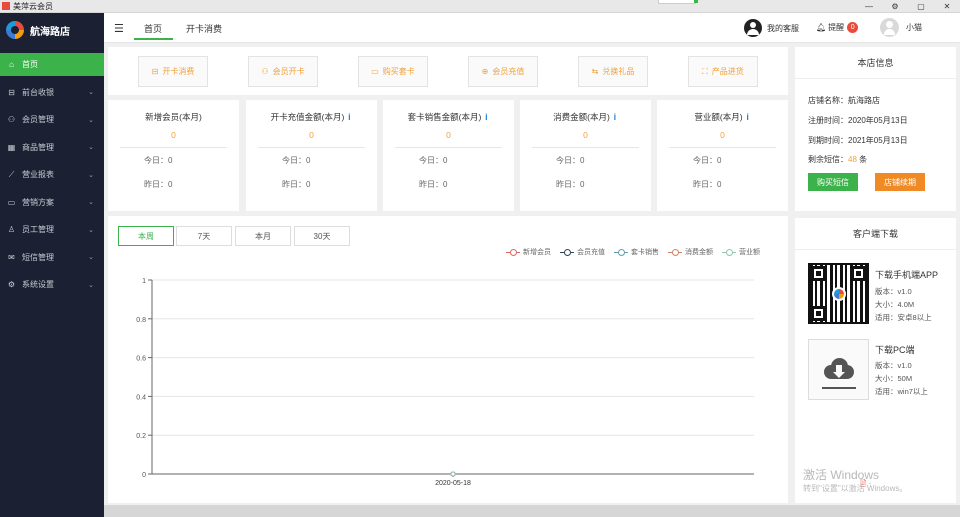 The width and height of the screenshot is (960, 517). I want to click on stat-title-text: 套卡销售金额(本月), so click(444, 117).